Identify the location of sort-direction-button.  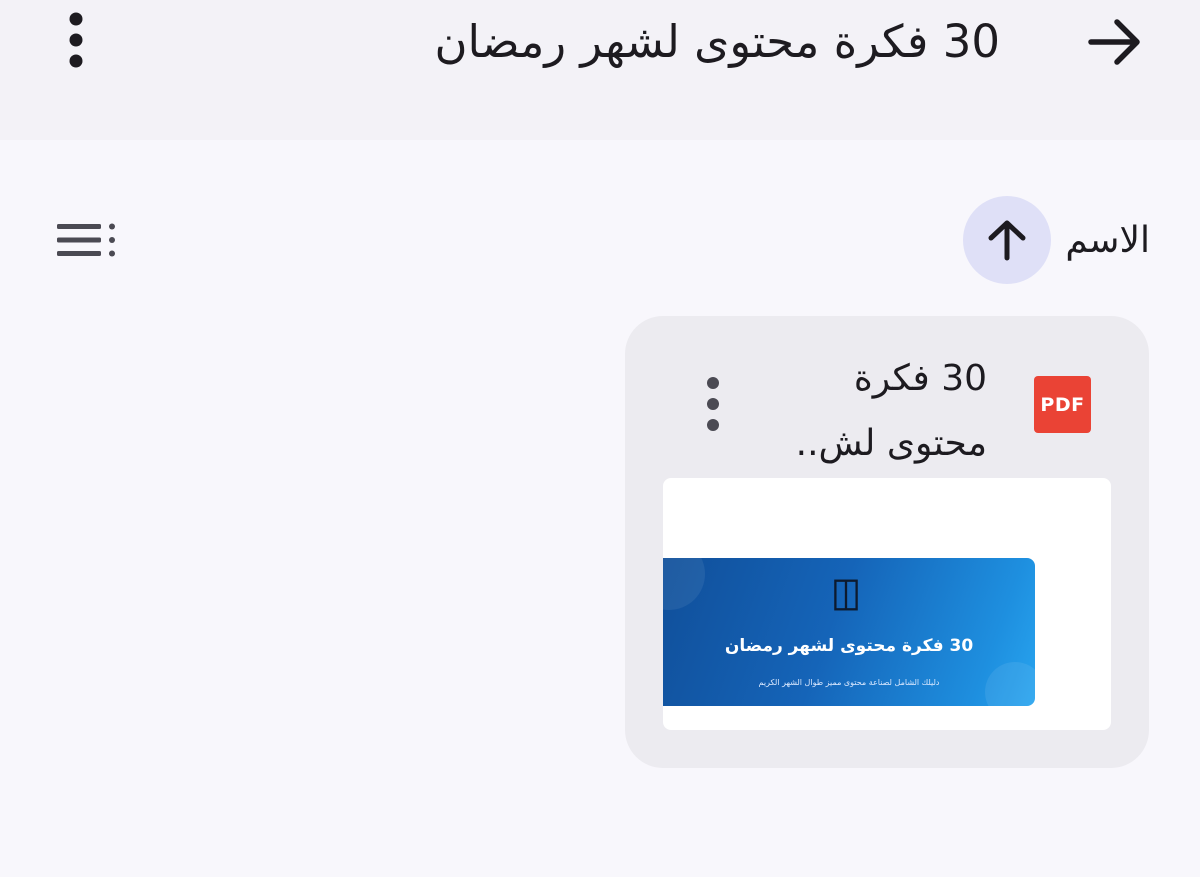
(1007, 240).